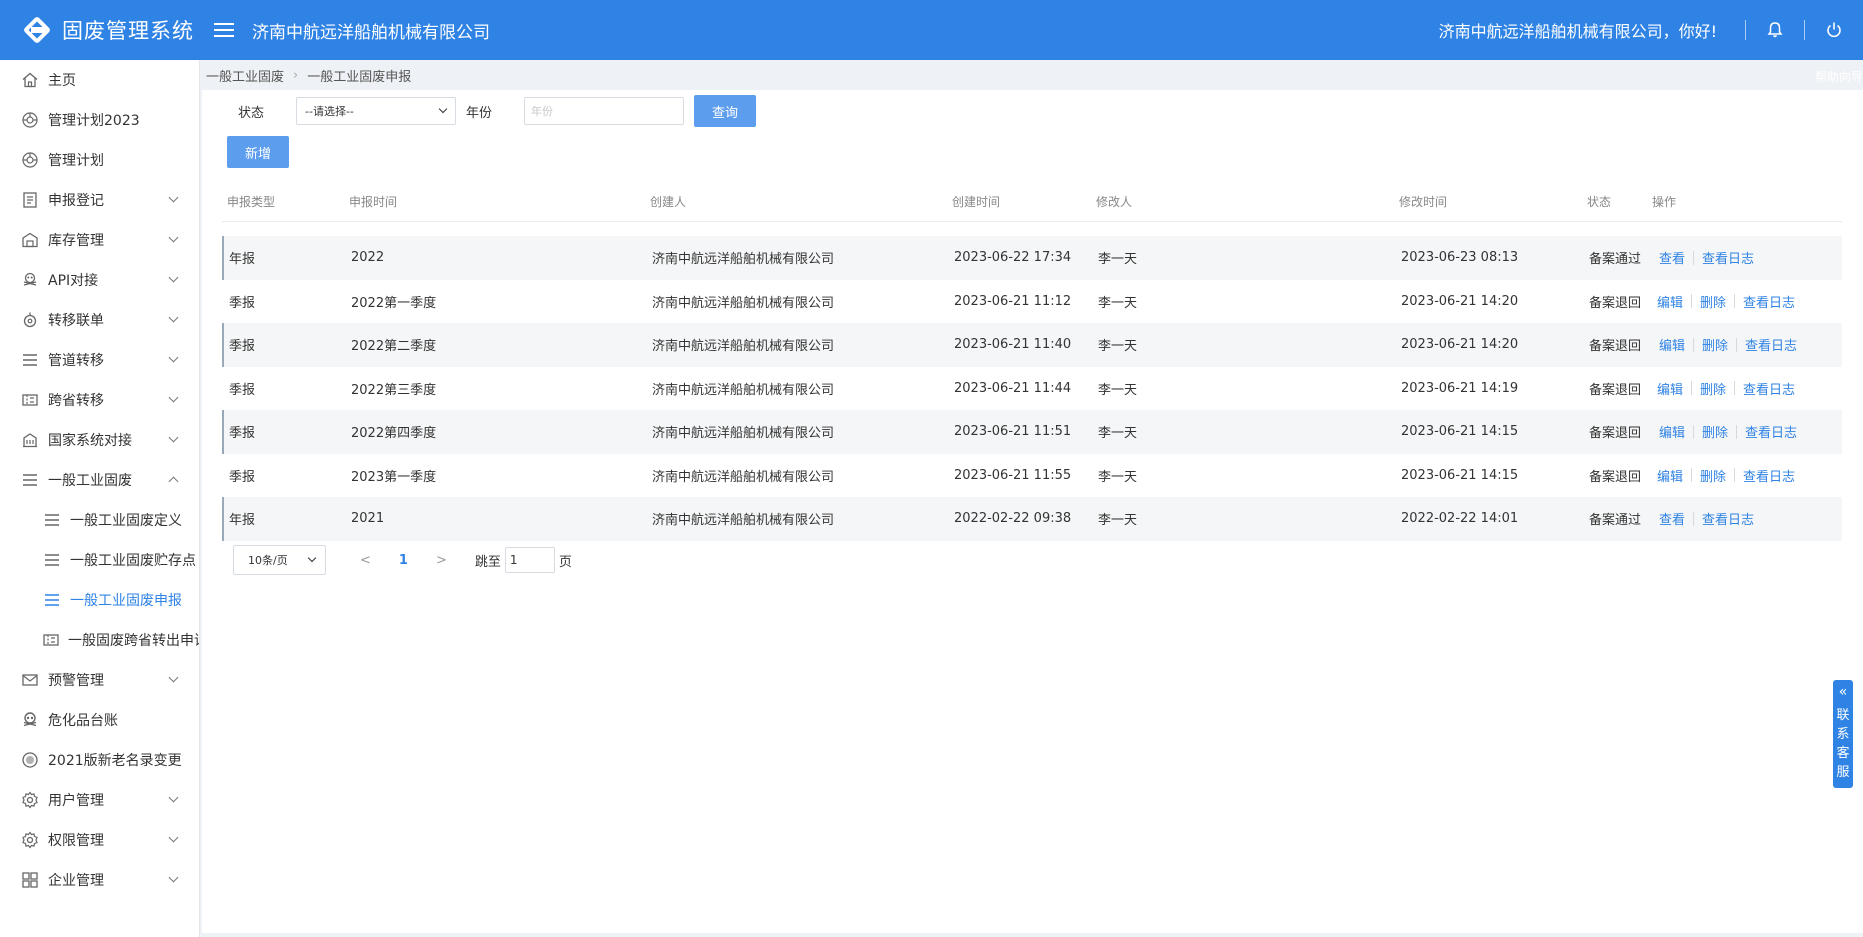 This screenshot has height=937, width=1863. I want to click on sidebar-item: 管理计划2023, so click(99, 120).